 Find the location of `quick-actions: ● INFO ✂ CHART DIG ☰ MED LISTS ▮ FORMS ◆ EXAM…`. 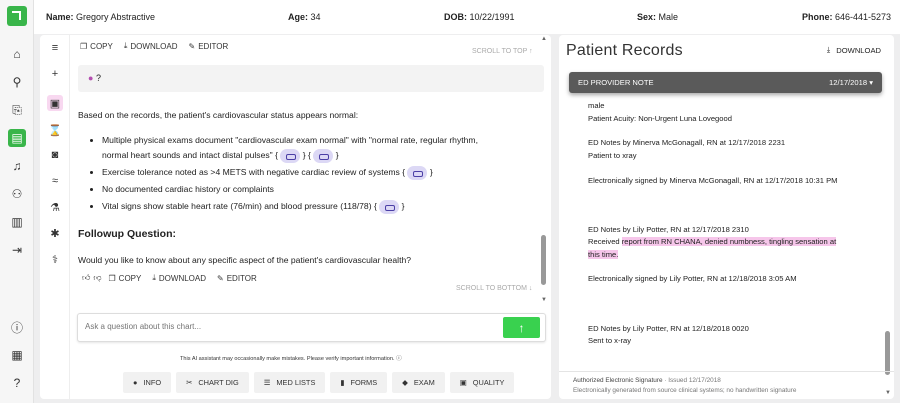

quick-actions: ● INFO ✂ CHART DIG ☰ MED LISTS ▮ FORMS ◆ EXAM… is located at coordinates (319, 382).